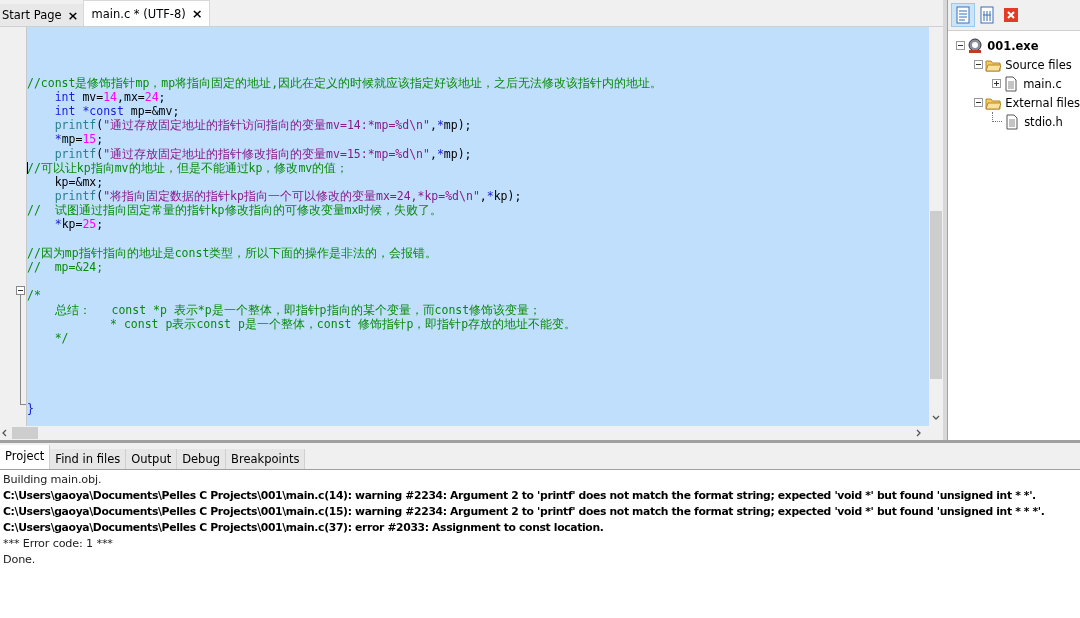 The width and height of the screenshot is (1080, 618). What do you see at coordinates (41, 15) in the screenshot?
I see `editor-tab: Start Page ×` at bounding box center [41, 15].